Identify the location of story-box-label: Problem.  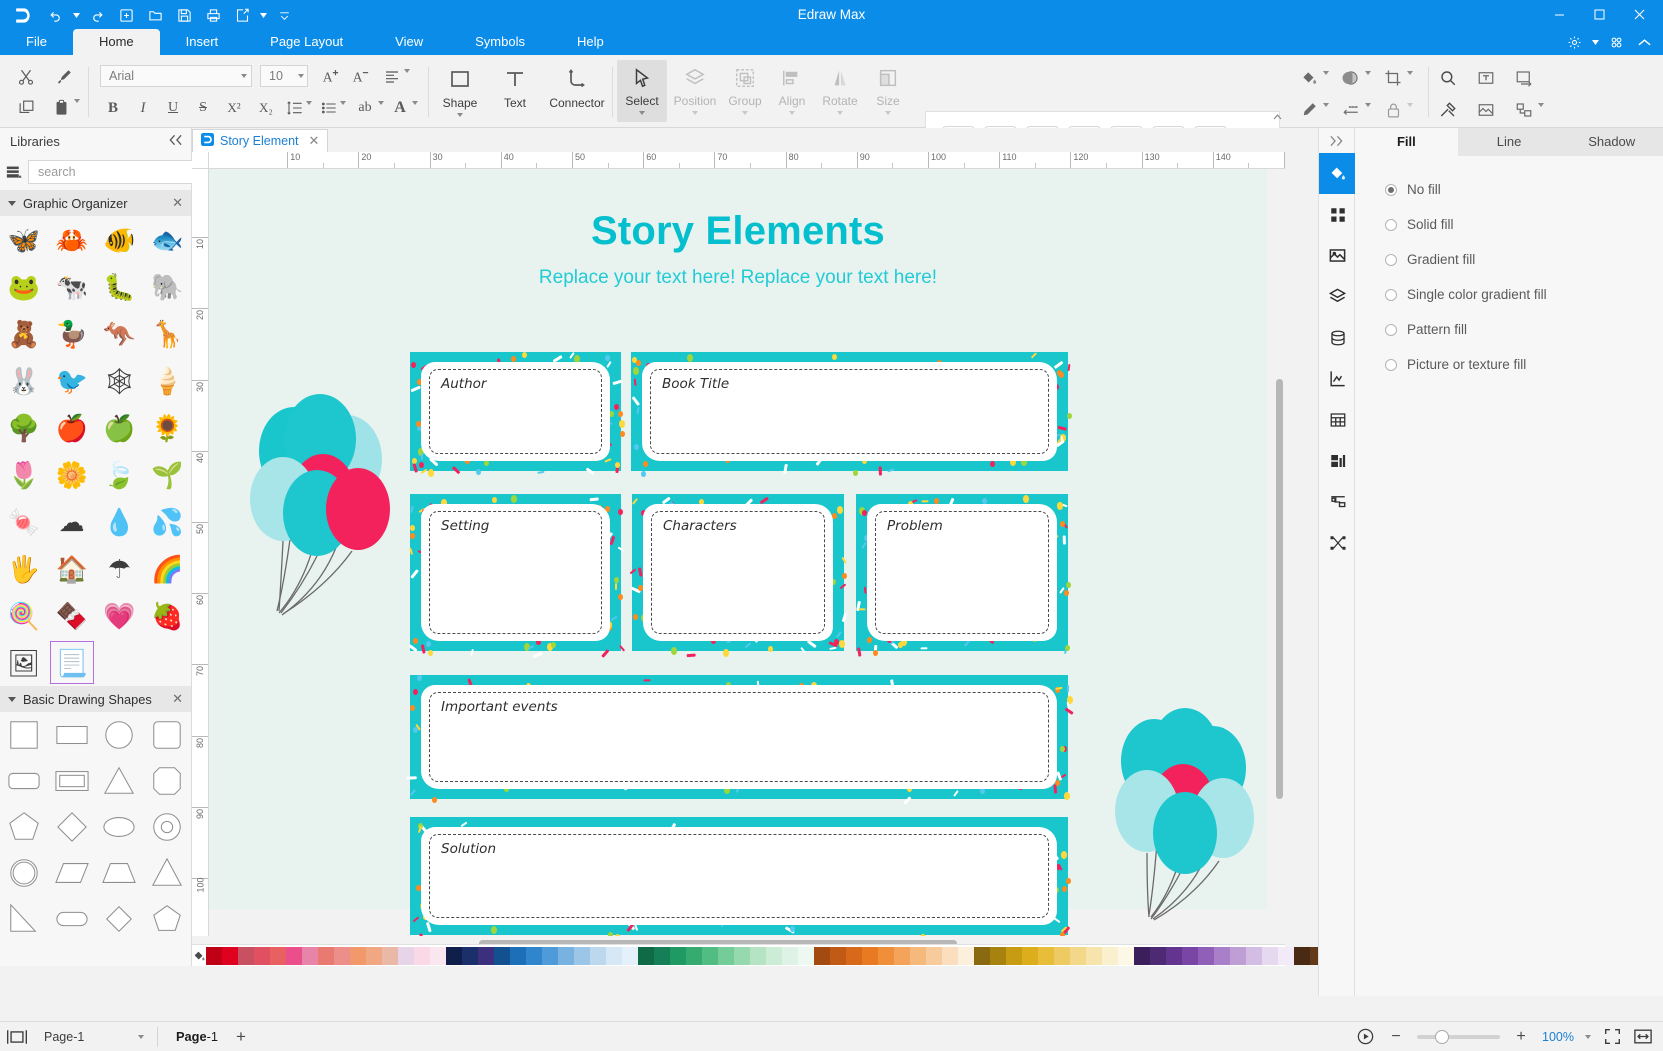
(915, 526).